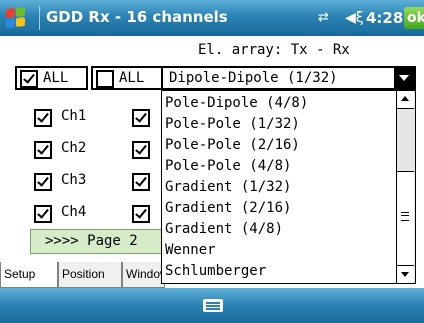 This screenshot has height=323, width=424. What do you see at coordinates (228, 166) in the screenshot?
I see `option-item: Pole-Pole (4/8)` at bounding box center [228, 166].